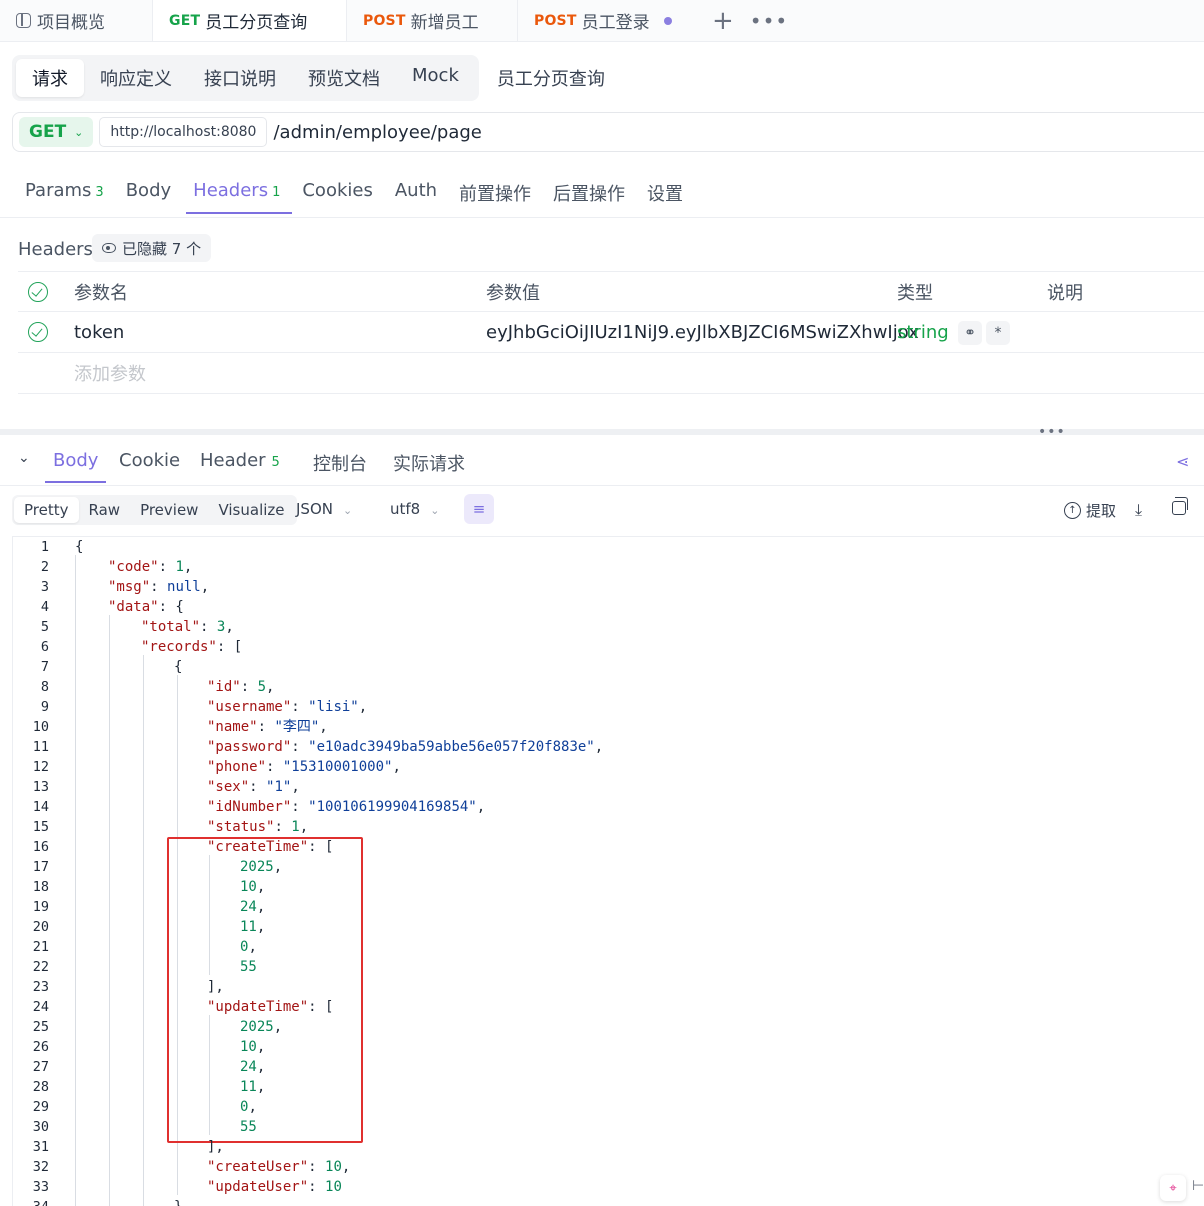  I want to click on tab-settings: 设置, so click(665, 195).